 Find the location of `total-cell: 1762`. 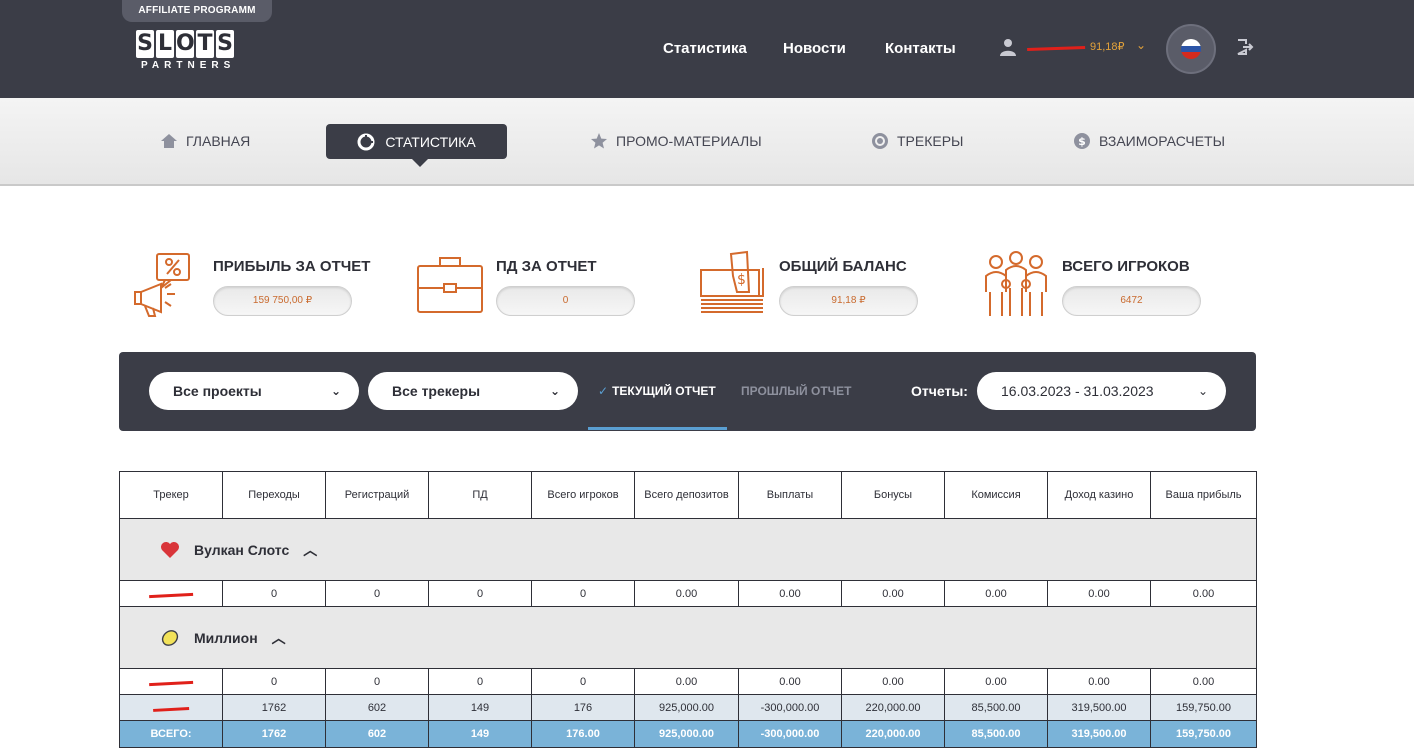

total-cell: 1762 is located at coordinates (274, 734).